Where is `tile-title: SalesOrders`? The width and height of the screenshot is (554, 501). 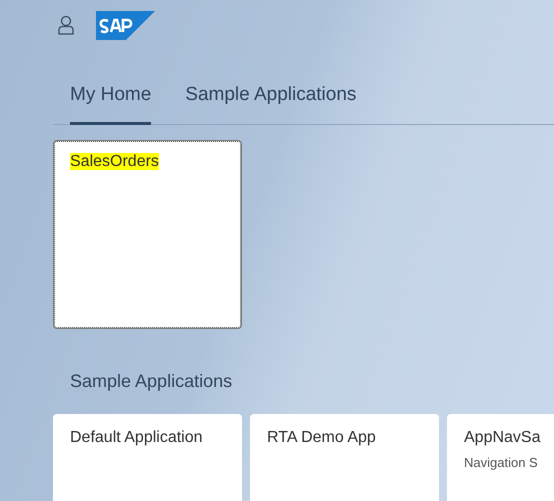
tile-title: SalesOrders is located at coordinates (114, 161).